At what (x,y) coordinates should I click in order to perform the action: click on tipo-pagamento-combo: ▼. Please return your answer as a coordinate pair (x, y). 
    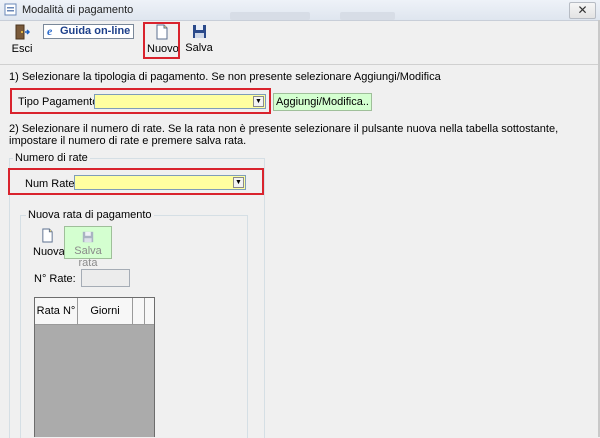
    Looking at the image, I should click on (180, 101).